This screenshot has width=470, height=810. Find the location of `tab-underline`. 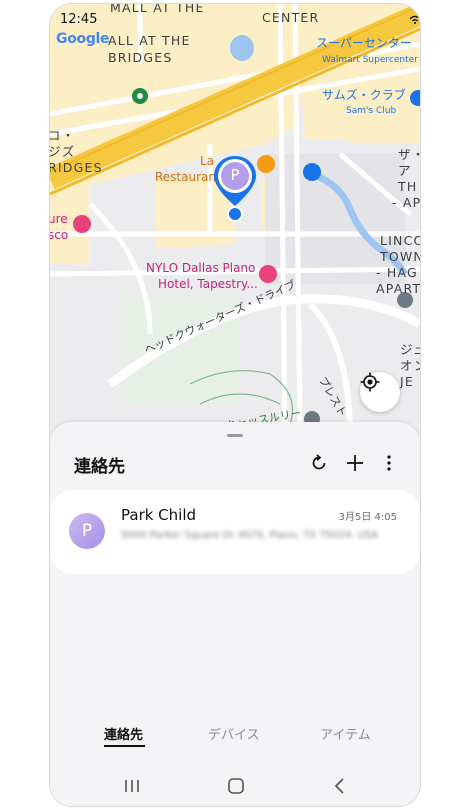

tab-underline is located at coordinates (124, 746).